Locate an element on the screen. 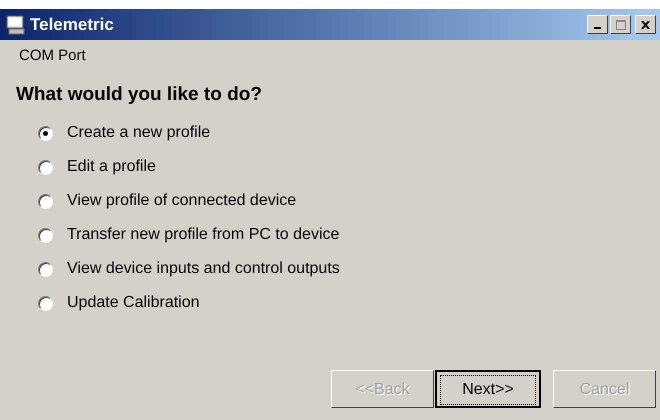  heading: What would you like to do? is located at coordinates (139, 94).